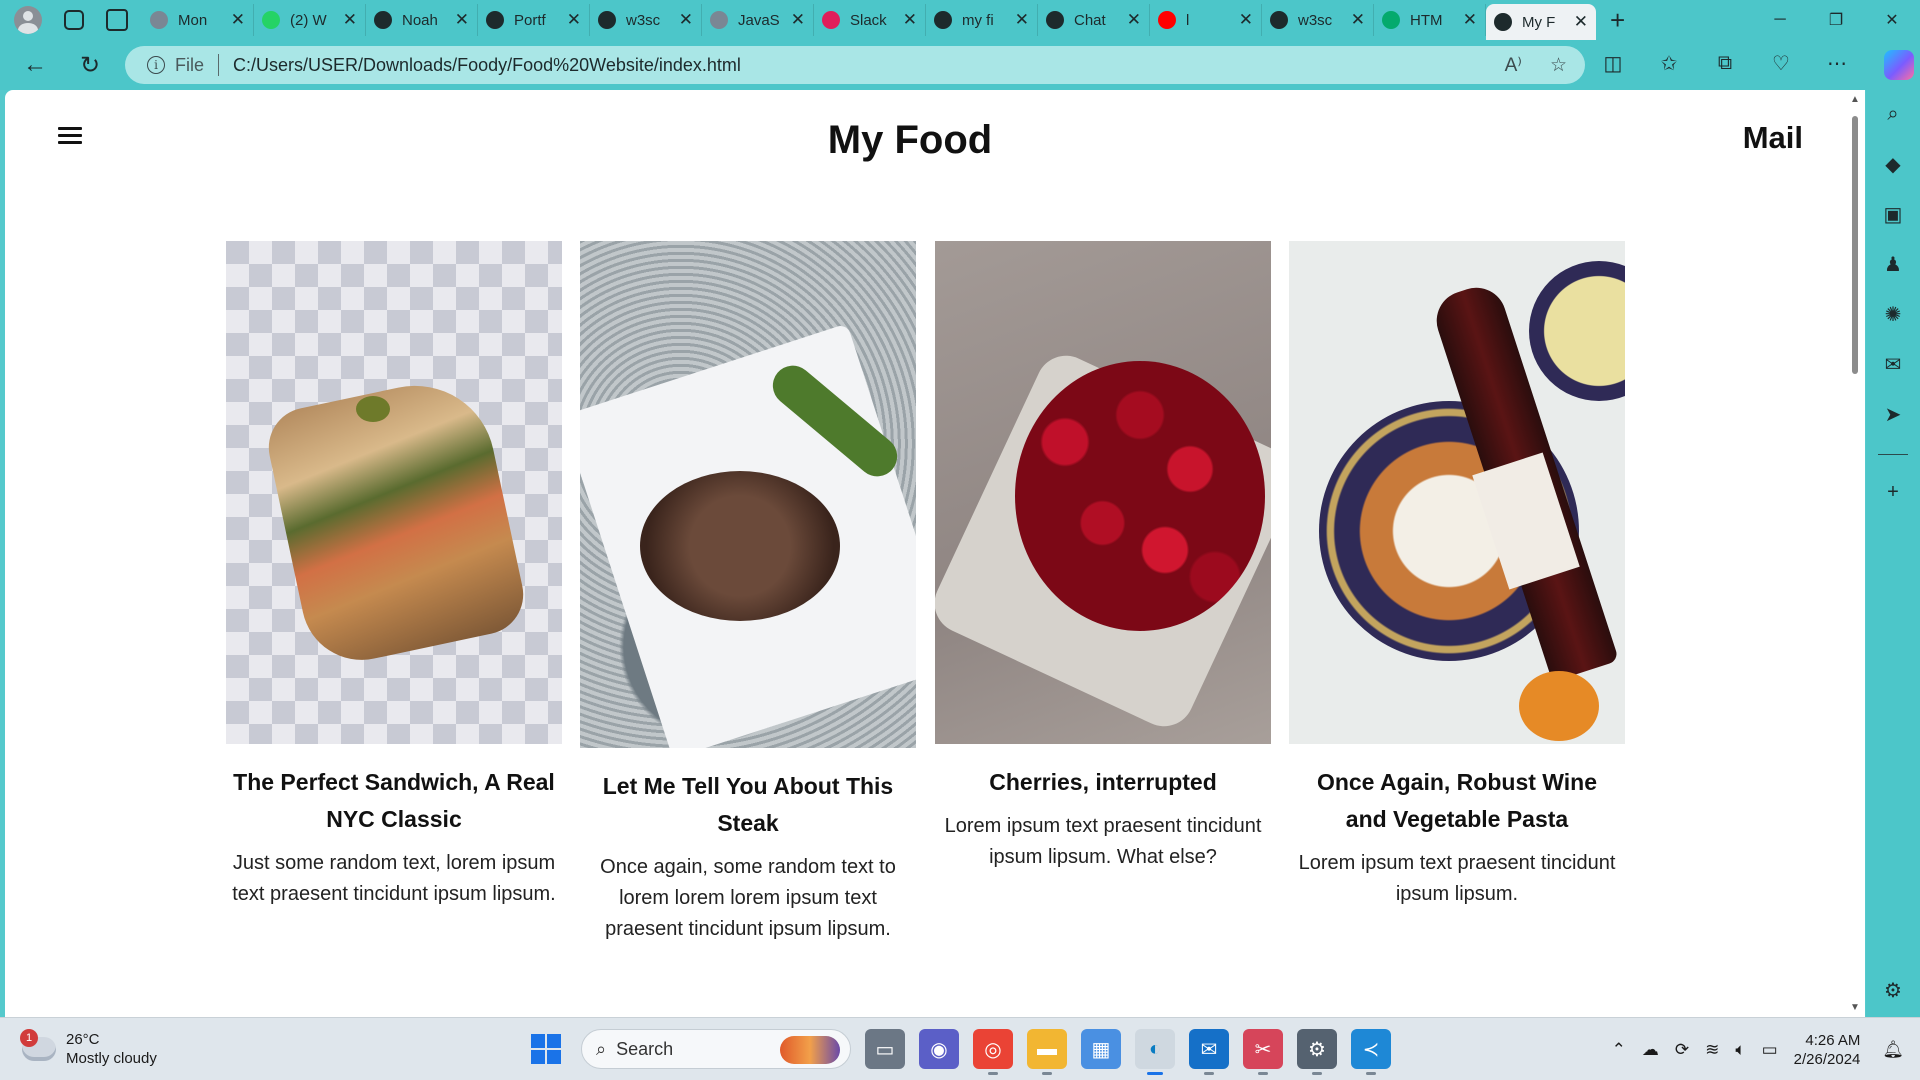  Describe the element at coordinates (870, 20) in the screenshot. I see `browser-tab: Slack ✕` at that location.